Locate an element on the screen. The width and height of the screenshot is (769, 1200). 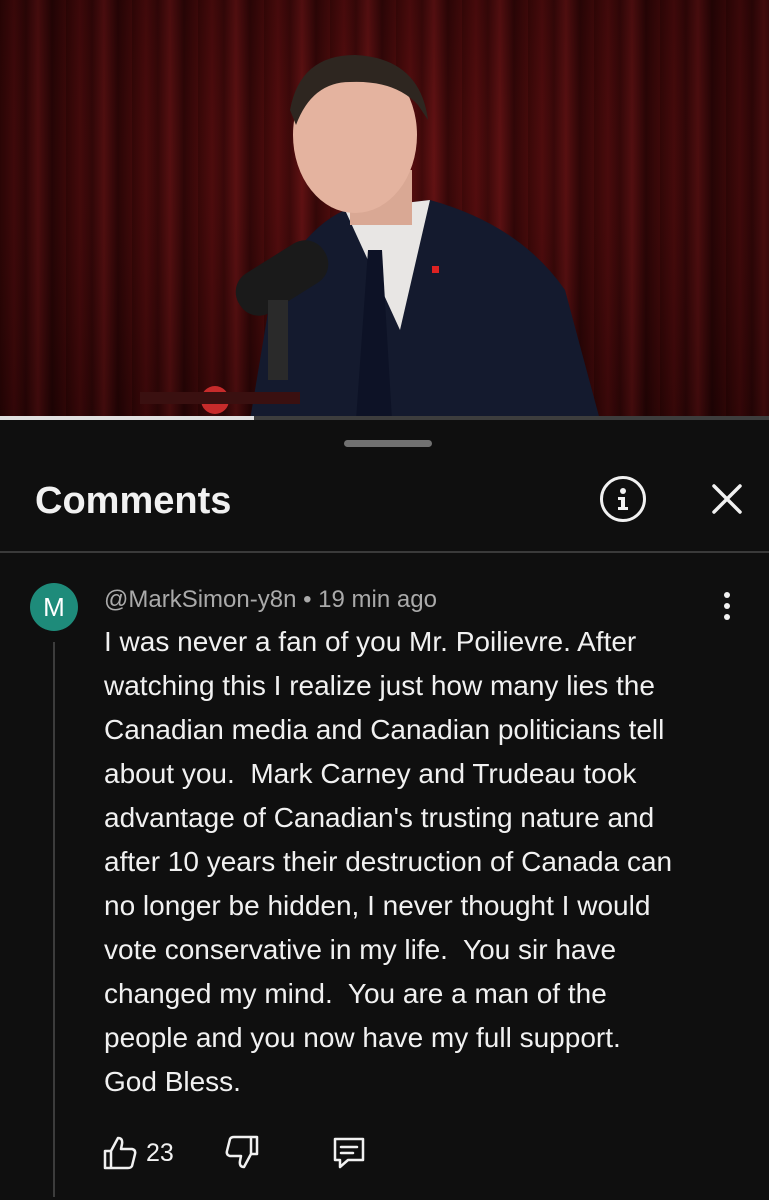
comment-meta: @MarkSimon-y8n • 19 min ago is located at coordinates (270, 600).